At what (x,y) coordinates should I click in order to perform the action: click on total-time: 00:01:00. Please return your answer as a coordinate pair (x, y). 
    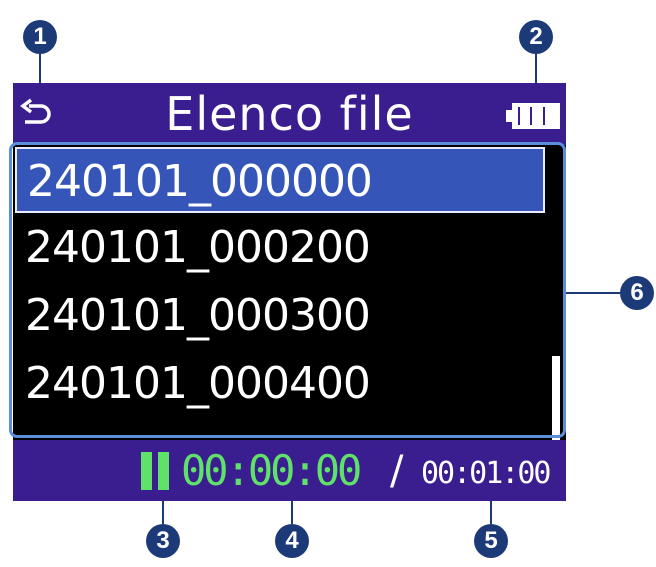
    Looking at the image, I should click on (486, 473).